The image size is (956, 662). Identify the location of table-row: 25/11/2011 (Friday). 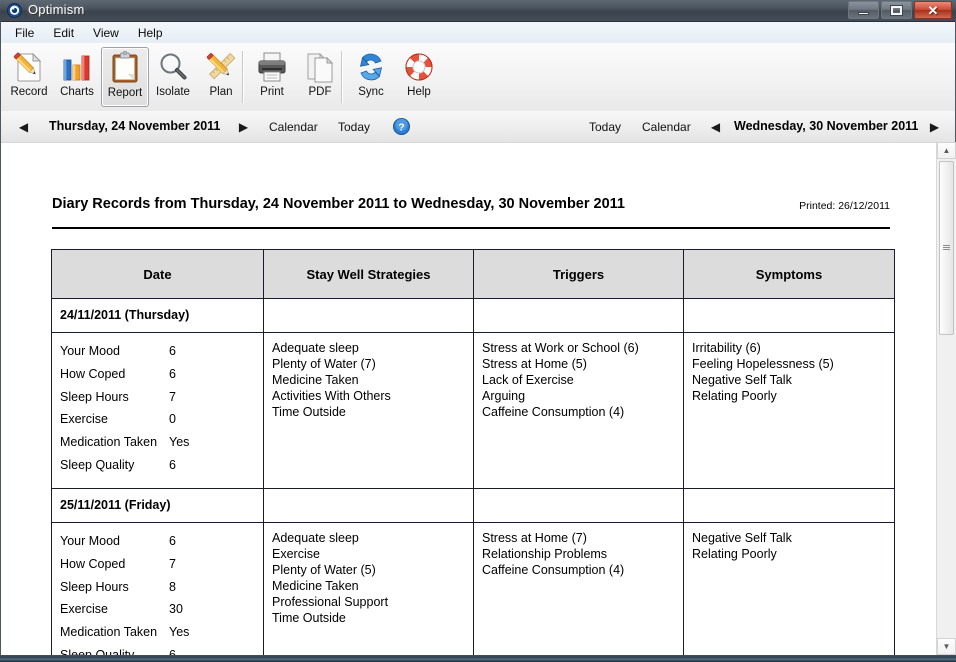
(473, 505).